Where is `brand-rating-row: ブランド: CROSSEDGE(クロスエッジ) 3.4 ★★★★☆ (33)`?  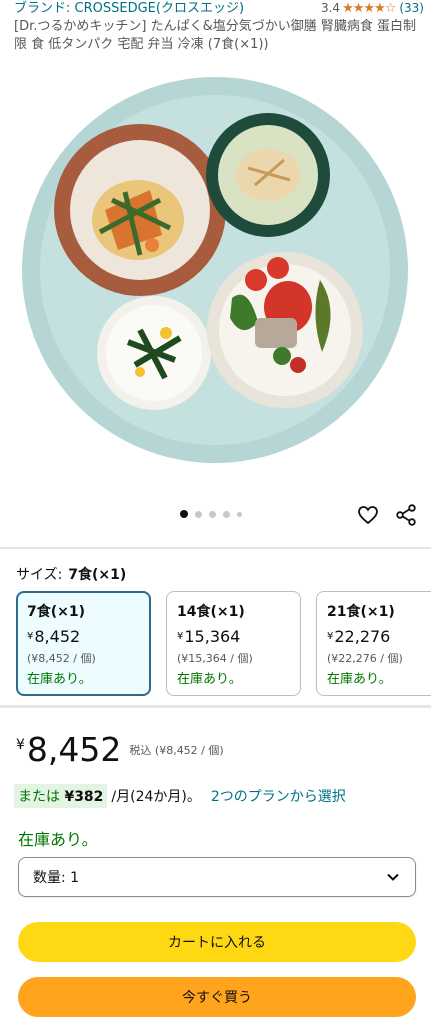
brand-rating-row: ブランド: CROSSEDGE(クロスエッジ) 3.4 ★★★★☆ (33) is located at coordinates (219, 8).